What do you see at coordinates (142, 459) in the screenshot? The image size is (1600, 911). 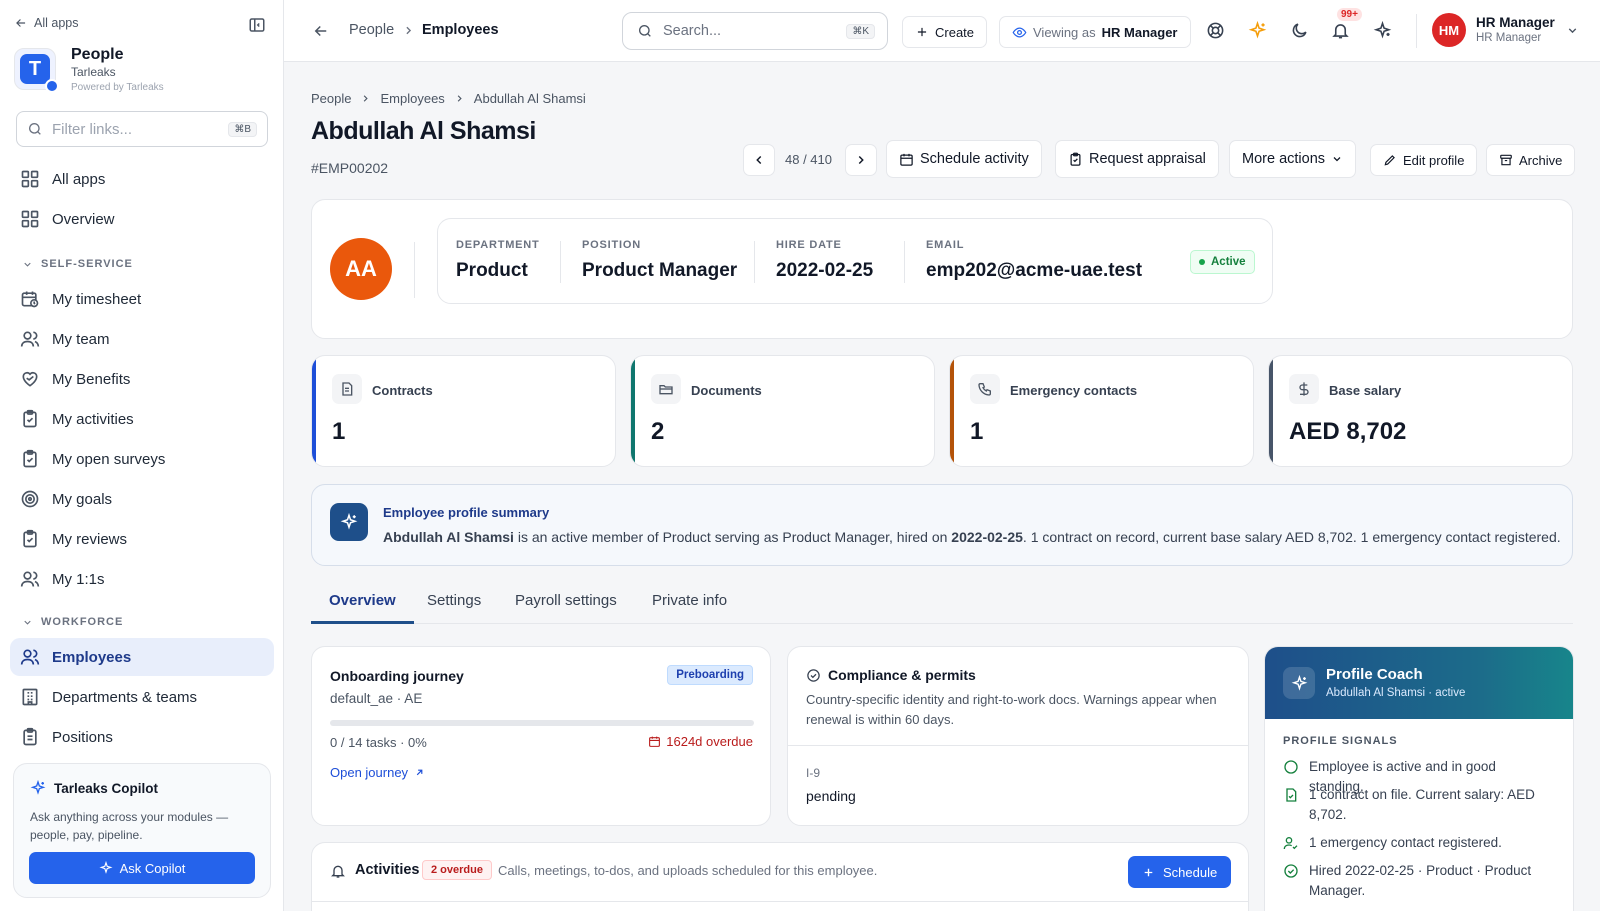 I see `sidebar-item-my-open-surveys: My open surveys` at bounding box center [142, 459].